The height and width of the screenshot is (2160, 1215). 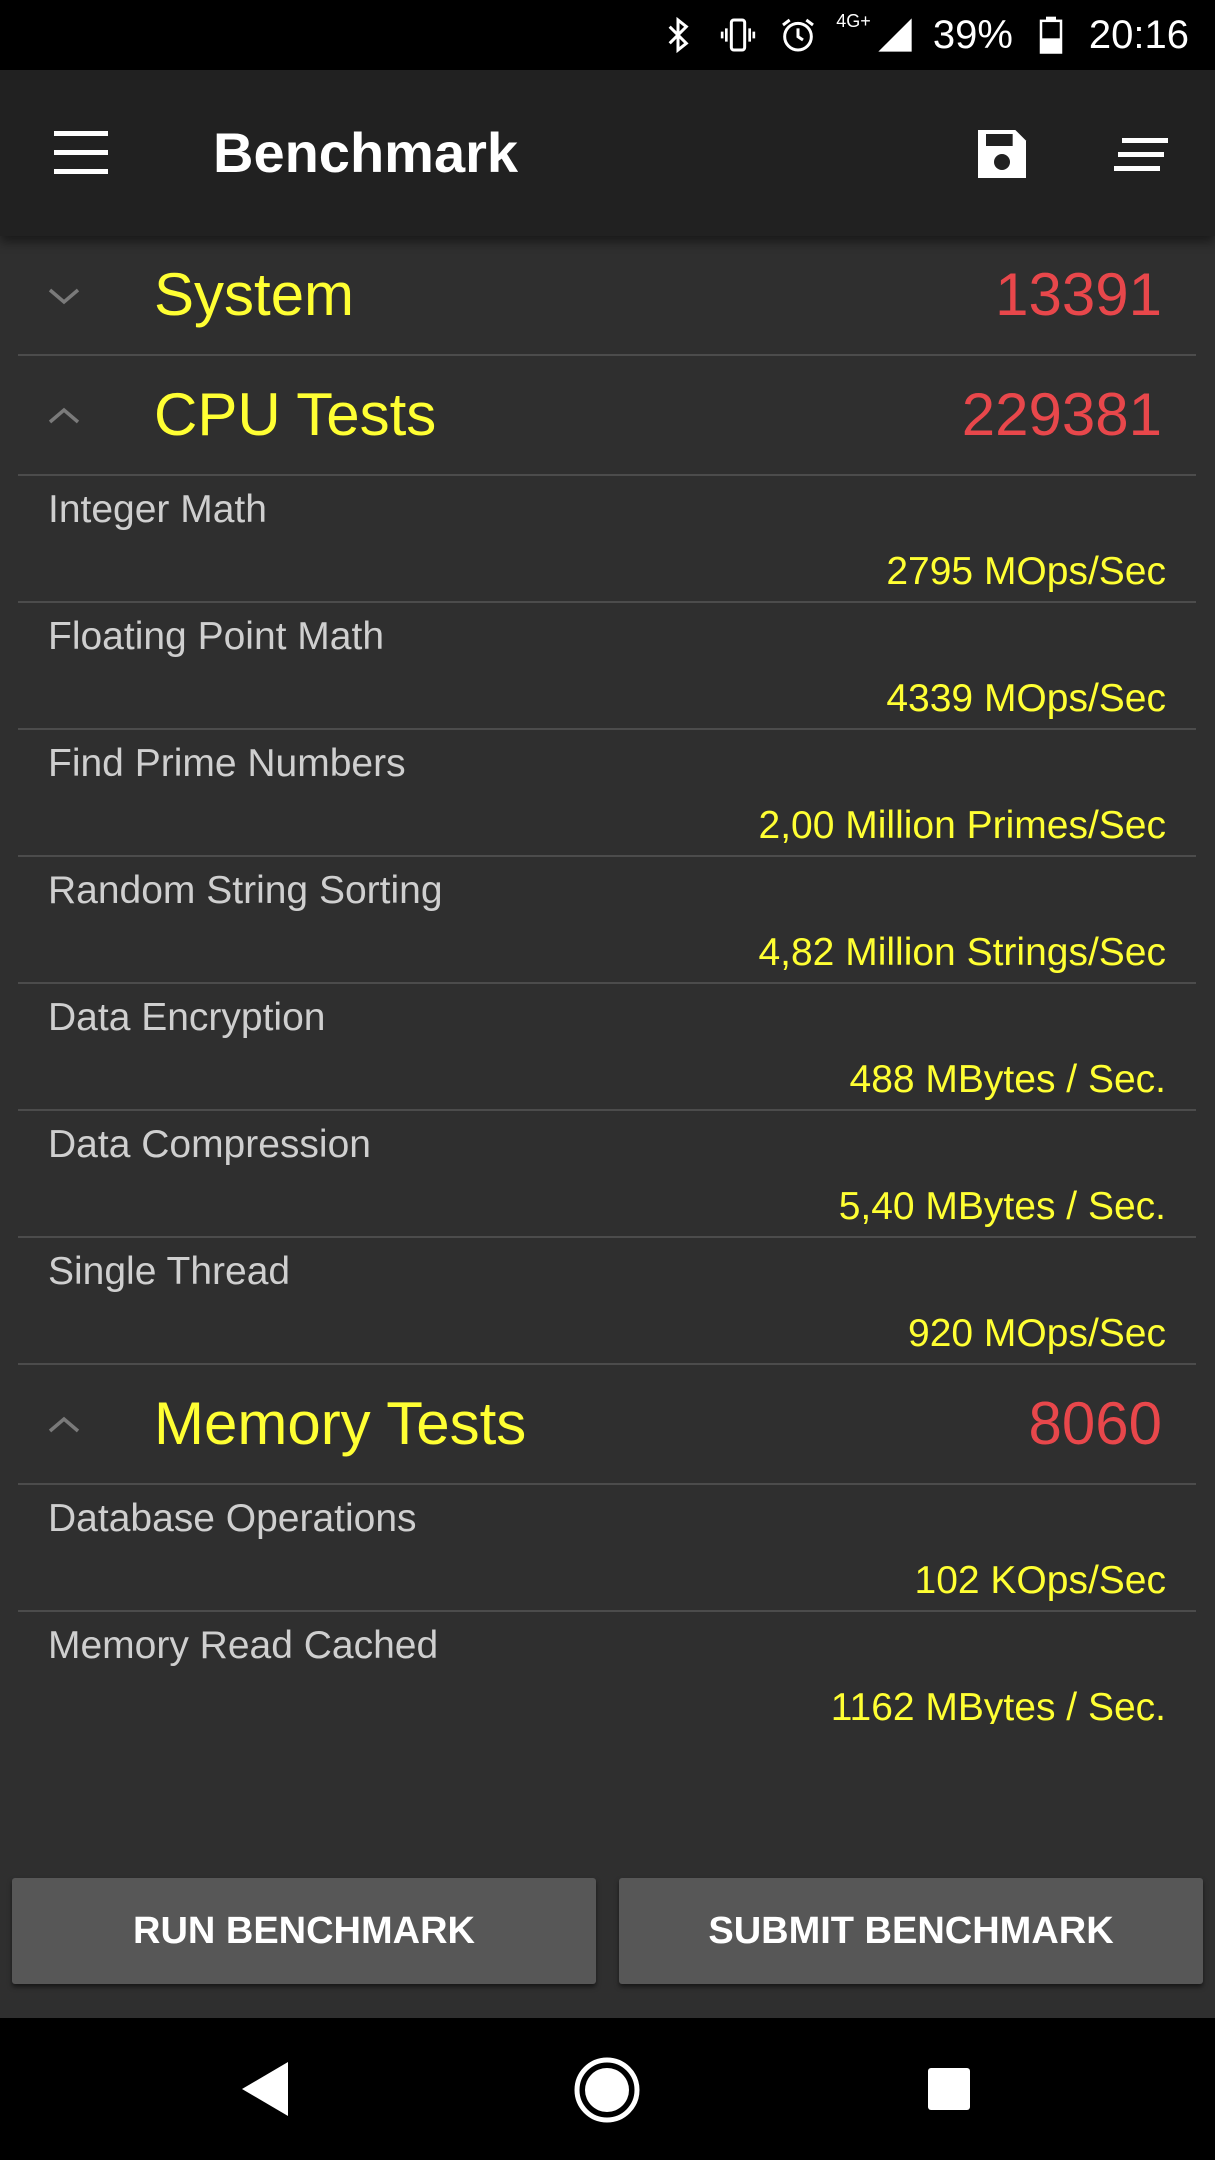 I want to click on section-memory-tests: Memory Tests 8060, so click(x=607, y=1425).